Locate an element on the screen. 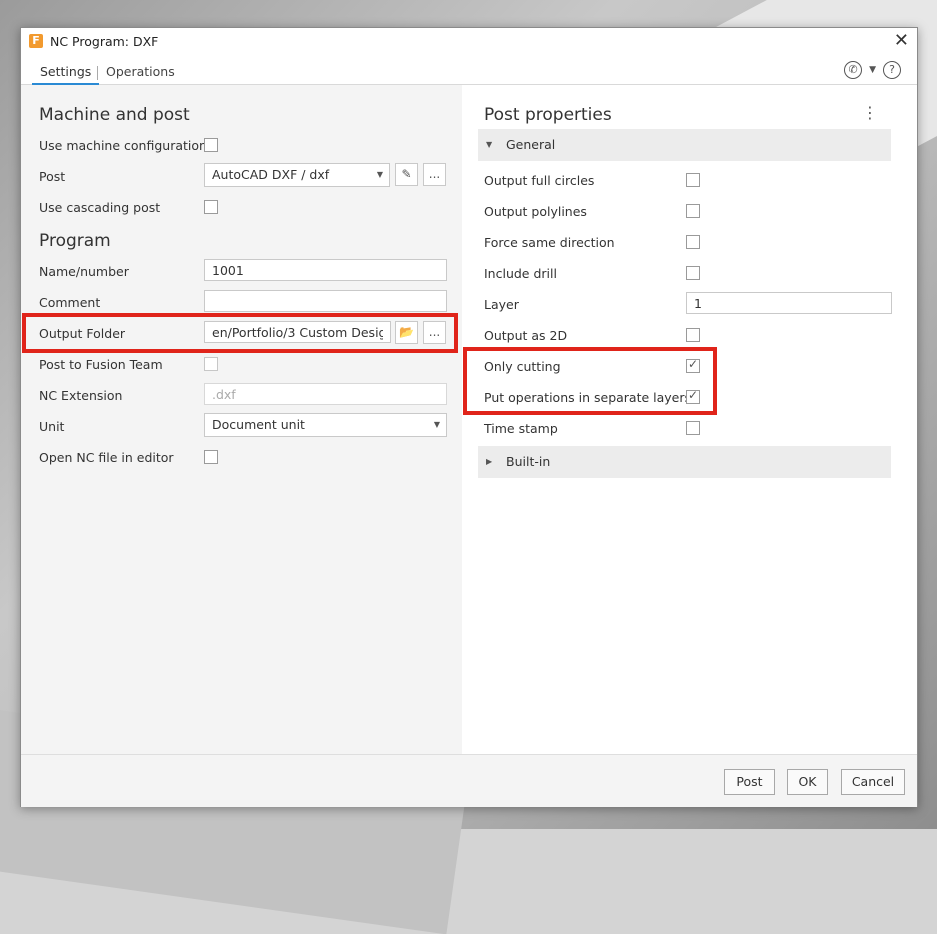 This screenshot has width=937, height=934. include-drill-label: Include drill is located at coordinates (520, 273).